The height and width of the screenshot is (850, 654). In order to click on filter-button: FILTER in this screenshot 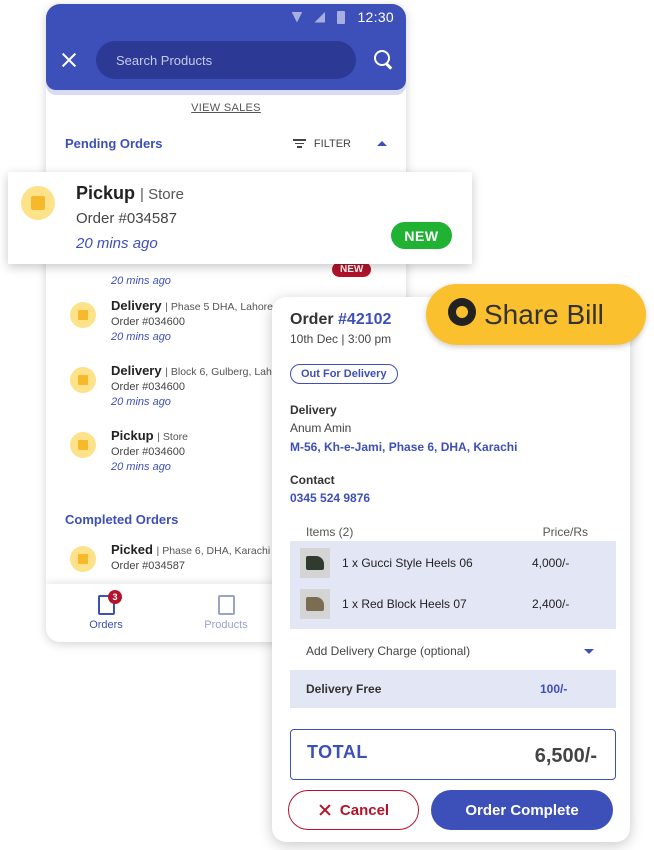, I will do `click(339, 143)`.